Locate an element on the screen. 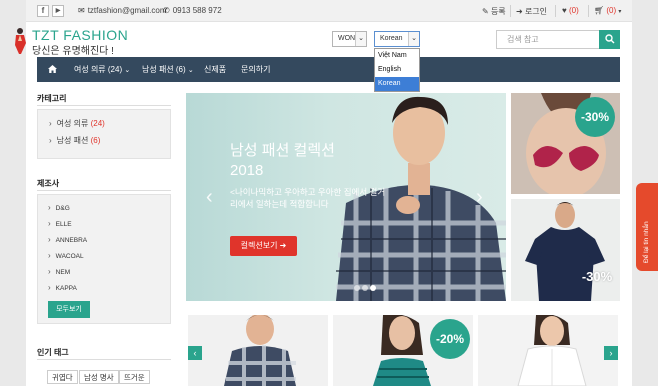 The width and height of the screenshot is (658, 386). language-dropdown: Việt Nam English Korean is located at coordinates (397, 70).